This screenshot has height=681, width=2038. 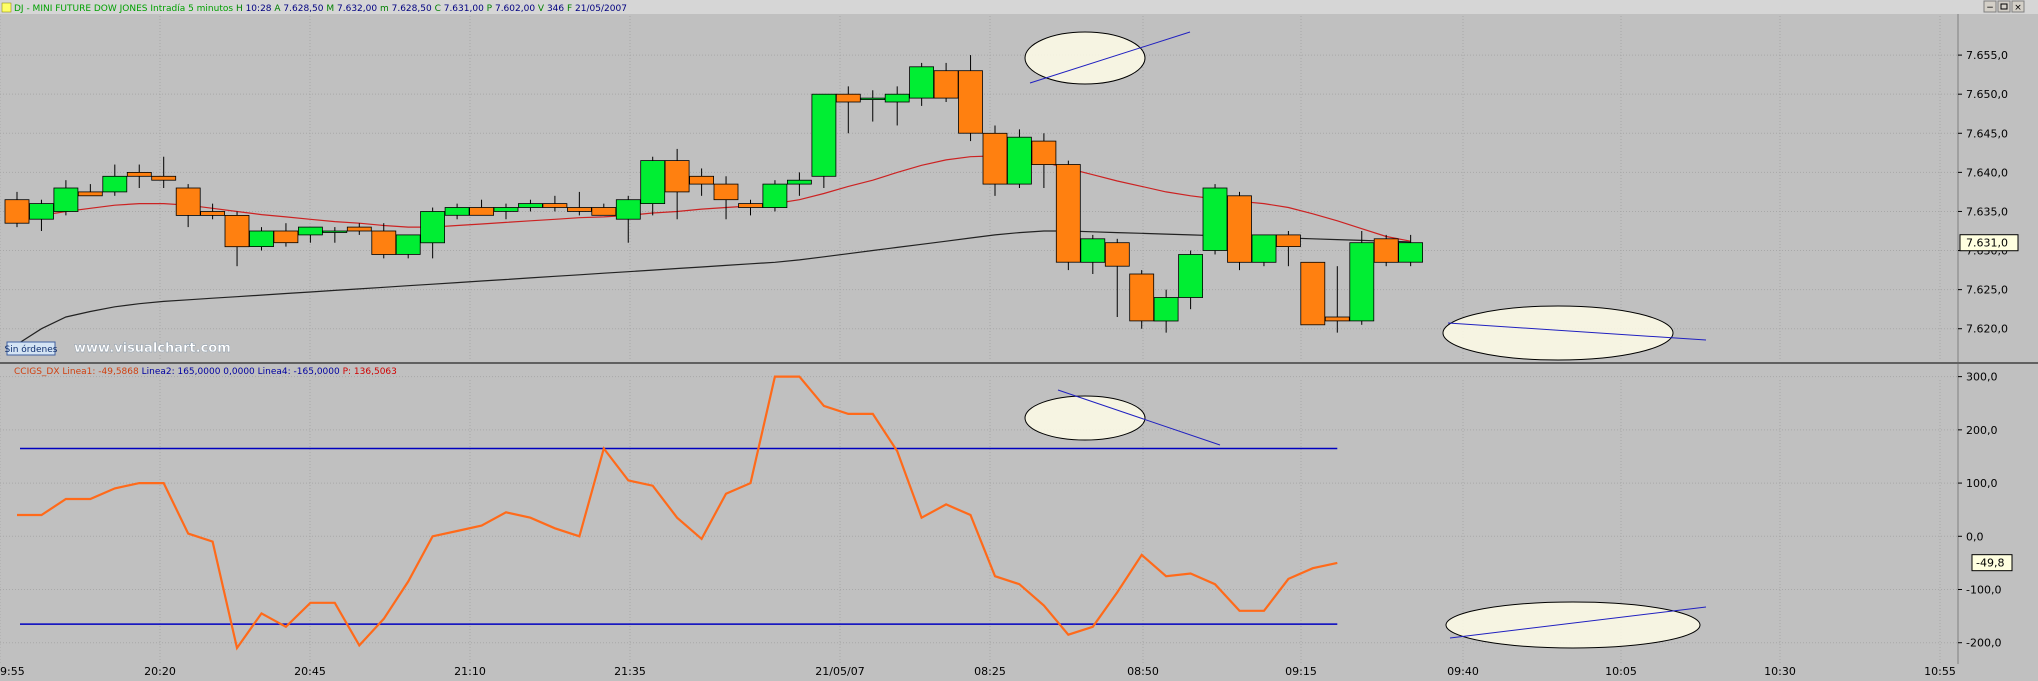 What do you see at coordinates (386, 9) in the screenshot?
I see `header-field-label: m` at bounding box center [386, 9].